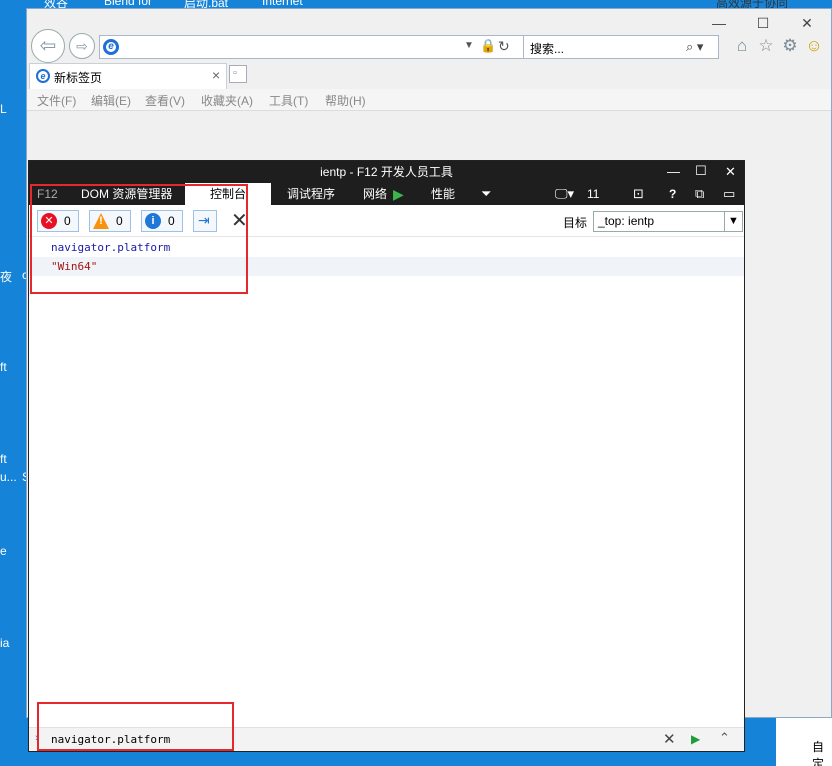 The image size is (832, 766). Describe the element at coordinates (216, 75) in the screenshot. I see `tab-close-icon: ×` at that location.